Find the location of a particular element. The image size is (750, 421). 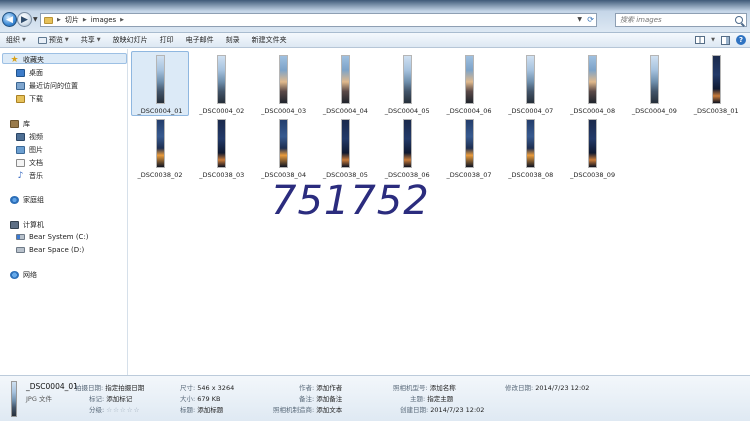

nav-libraries: 库 is located at coordinates (20, 124).